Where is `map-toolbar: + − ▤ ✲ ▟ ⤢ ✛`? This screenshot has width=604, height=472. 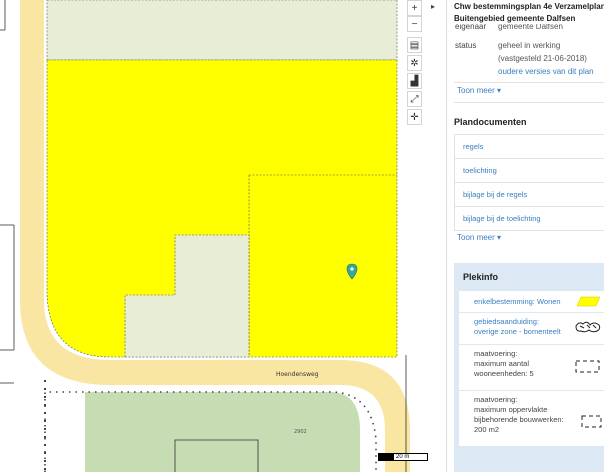
map-toolbar: + − ▤ ✲ ▟ ⤢ ✛ is located at coordinates (415, 63).